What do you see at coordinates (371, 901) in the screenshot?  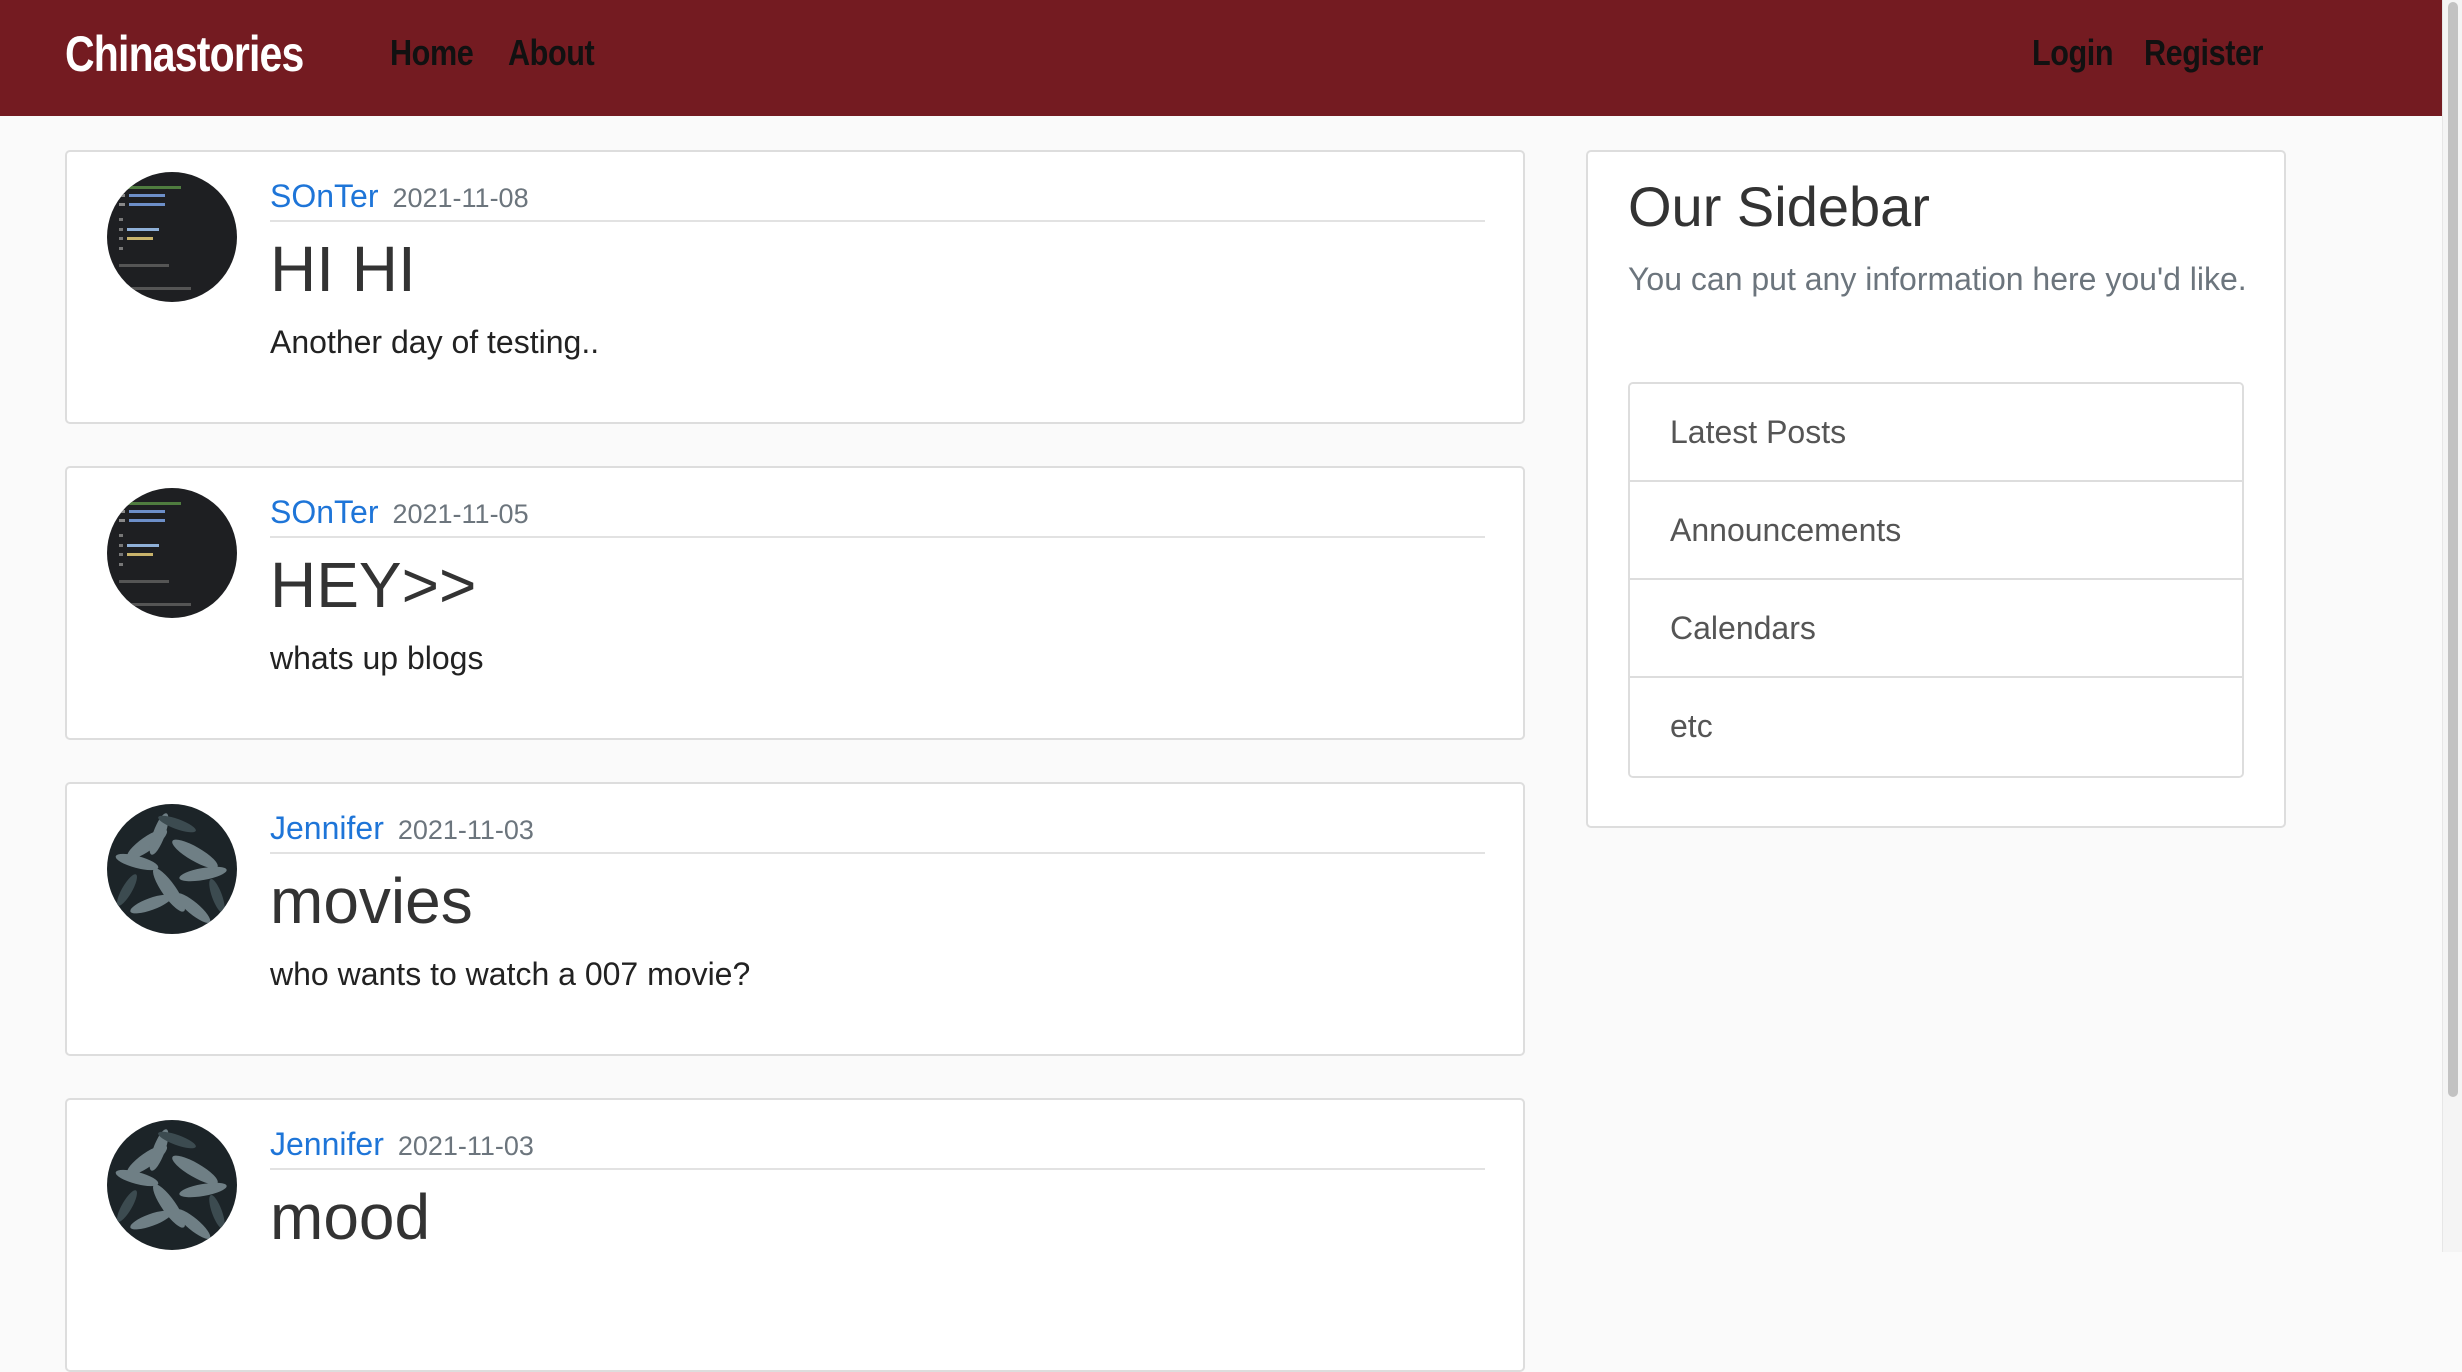 I see `post-title: movies` at bounding box center [371, 901].